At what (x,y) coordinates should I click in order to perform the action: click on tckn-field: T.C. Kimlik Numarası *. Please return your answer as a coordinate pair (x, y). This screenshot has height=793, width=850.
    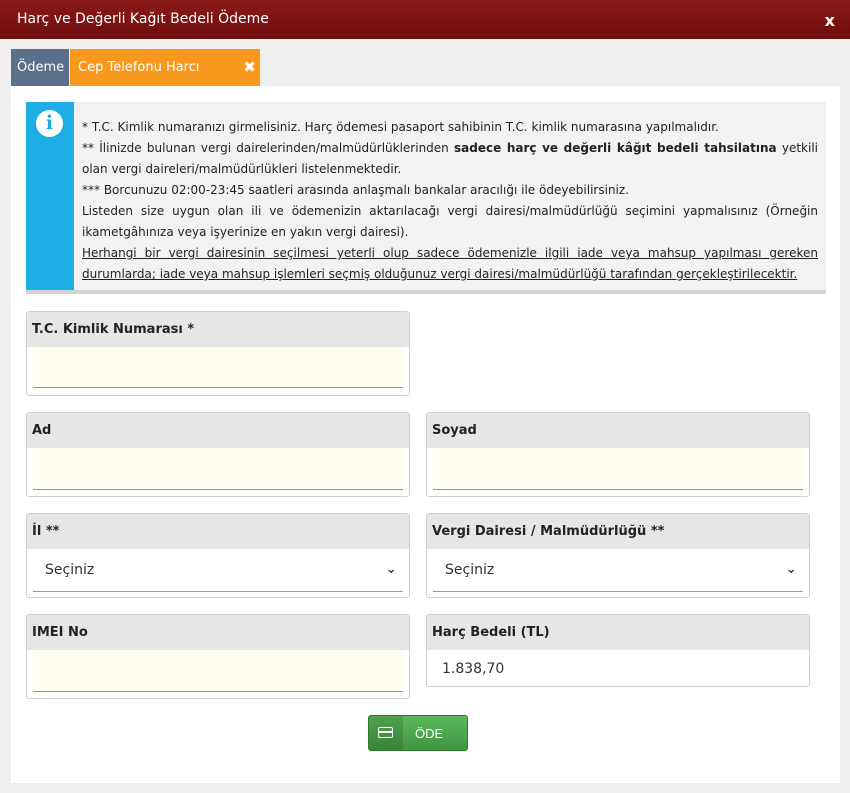
    Looking at the image, I should click on (218, 353).